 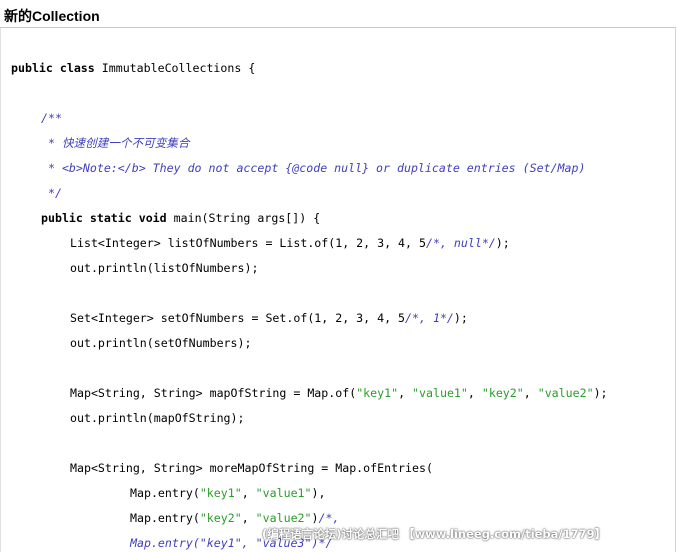 I want to click on code-line-doc-description: * 快速创建一个不可变集合, so click(x=115, y=143).